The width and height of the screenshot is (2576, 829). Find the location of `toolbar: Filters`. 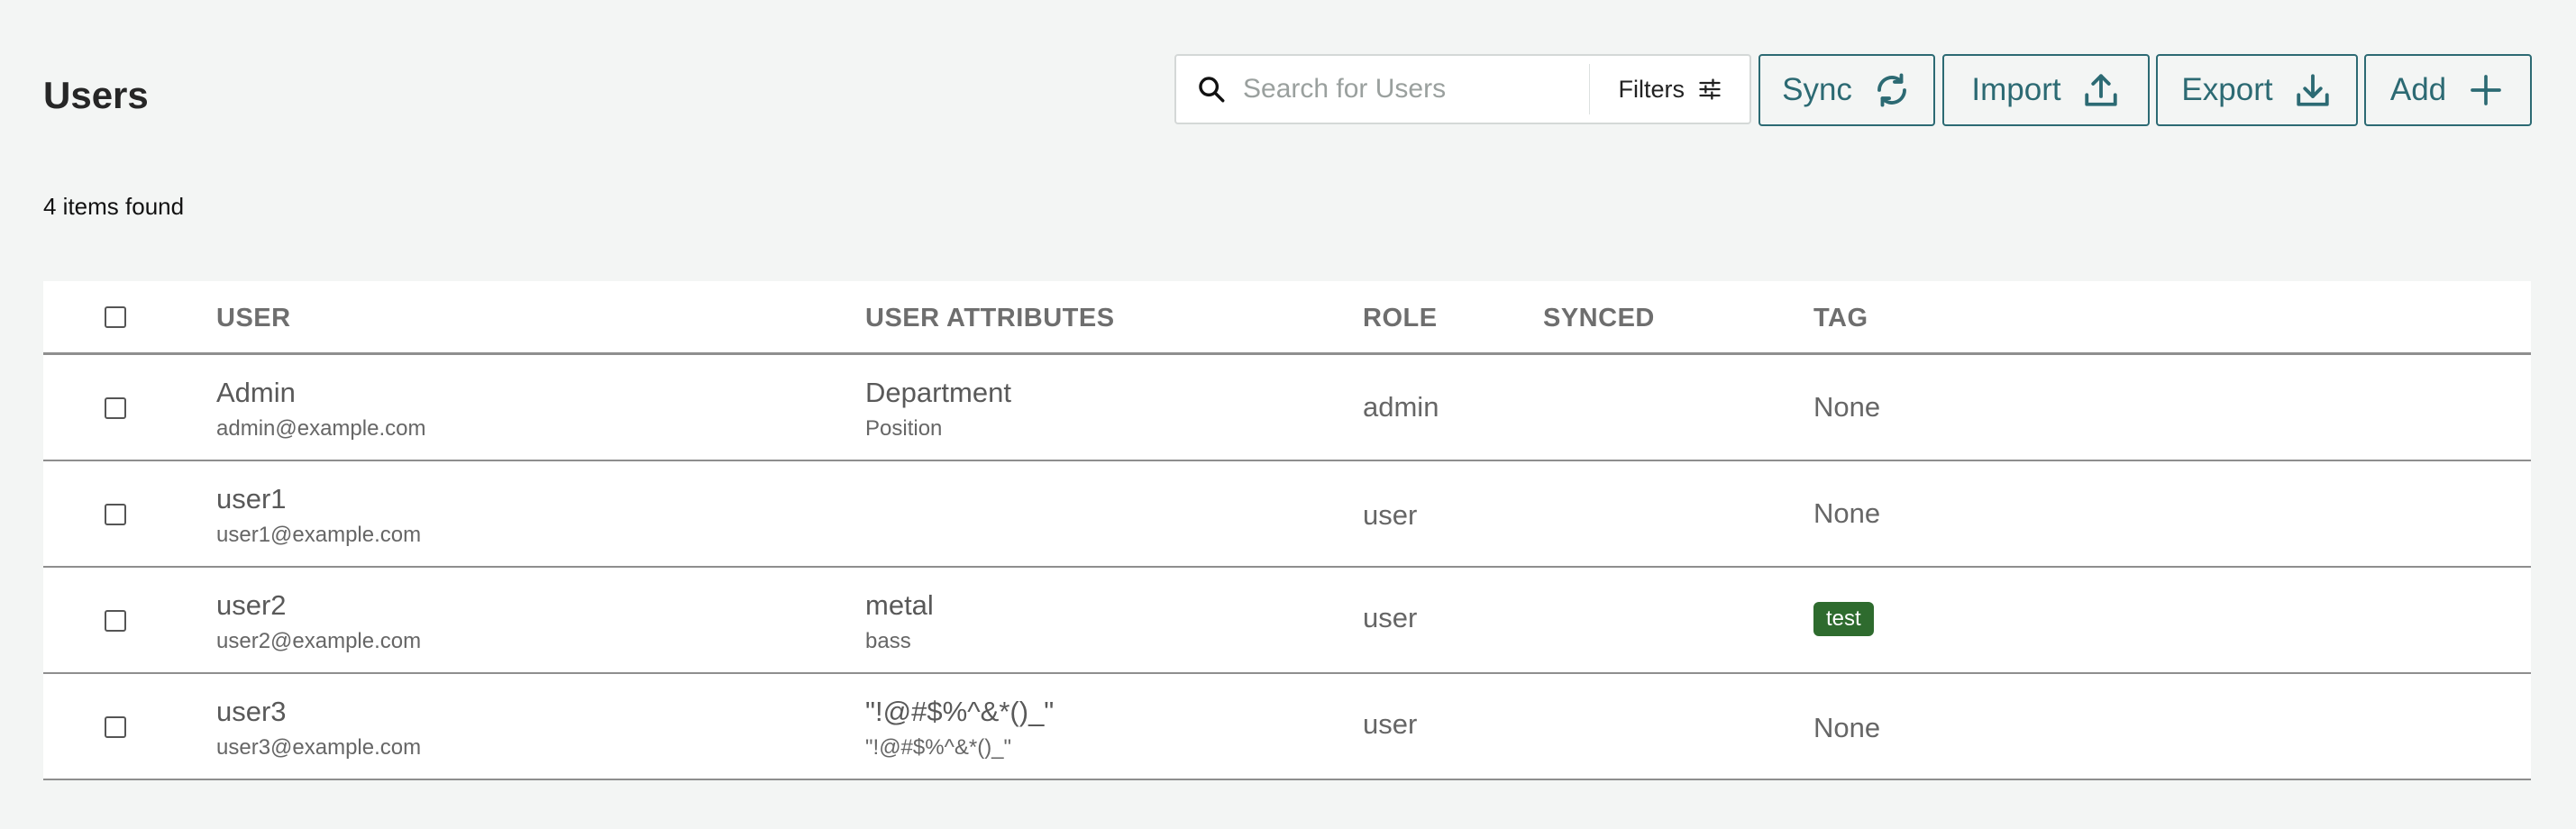

toolbar: Filters is located at coordinates (1462, 90).